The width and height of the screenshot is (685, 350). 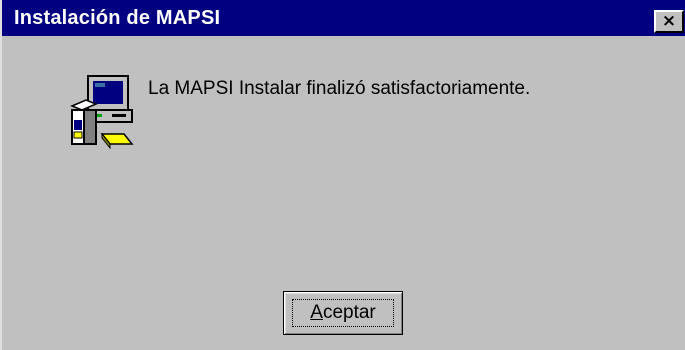 I want to click on close-icon: ×, so click(x=669, y=21).